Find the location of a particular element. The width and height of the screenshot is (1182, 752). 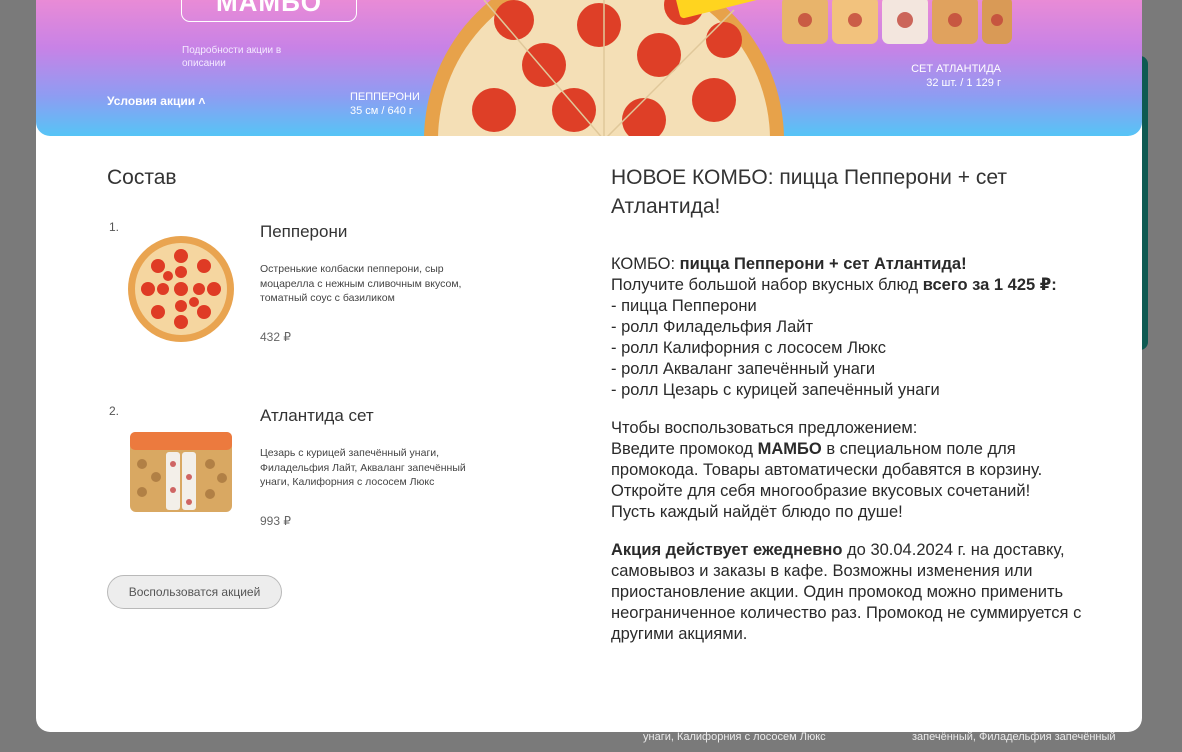

pizza-caption: ПЕППЕРОНИ 35 см / 640 г is located at coordinates (385, 104).